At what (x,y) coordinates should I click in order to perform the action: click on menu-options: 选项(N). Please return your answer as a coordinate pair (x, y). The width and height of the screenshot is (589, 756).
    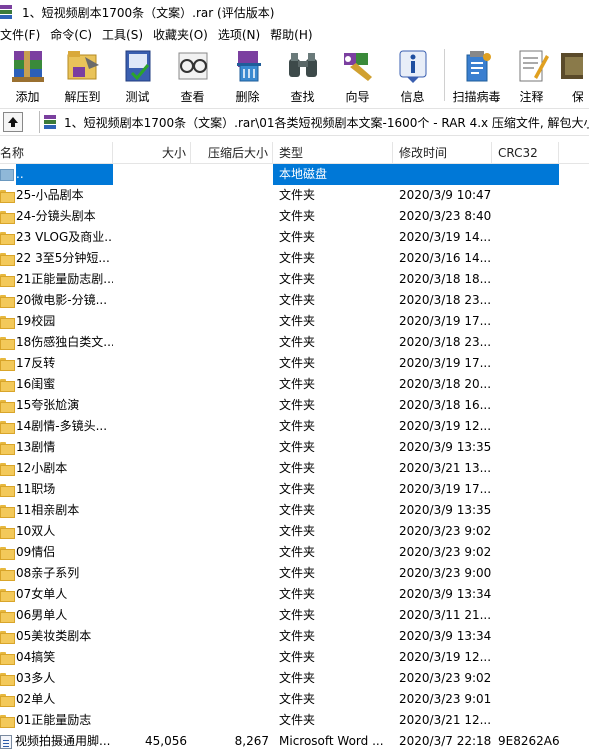
    Looking at the image, I should click on (242, 34).